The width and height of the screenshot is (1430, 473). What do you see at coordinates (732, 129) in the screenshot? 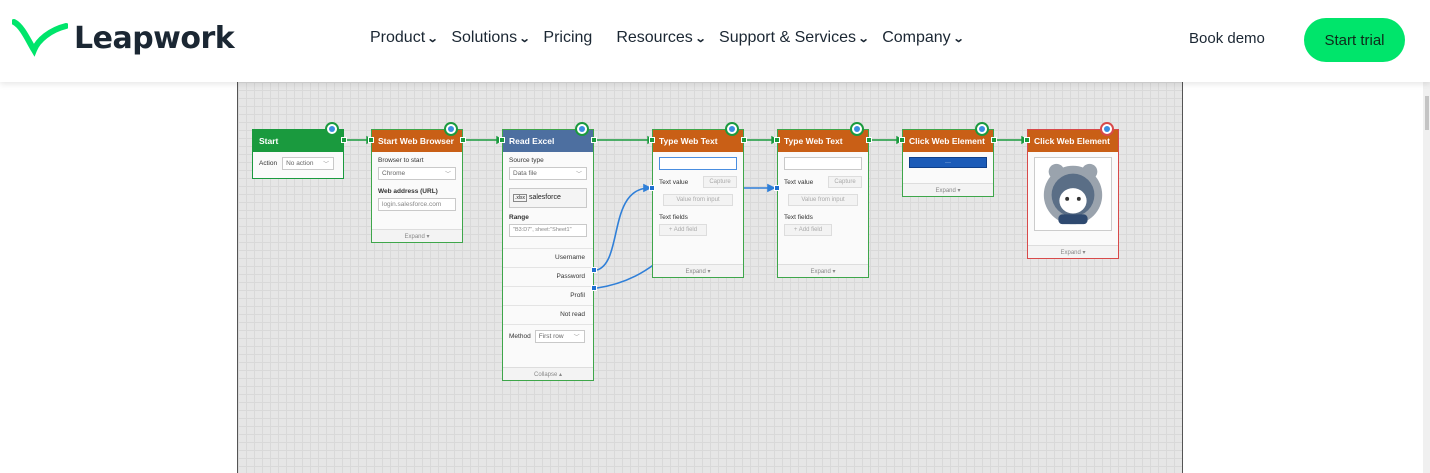
I see `type1-settings-icon` at bounding box center [732, 129].